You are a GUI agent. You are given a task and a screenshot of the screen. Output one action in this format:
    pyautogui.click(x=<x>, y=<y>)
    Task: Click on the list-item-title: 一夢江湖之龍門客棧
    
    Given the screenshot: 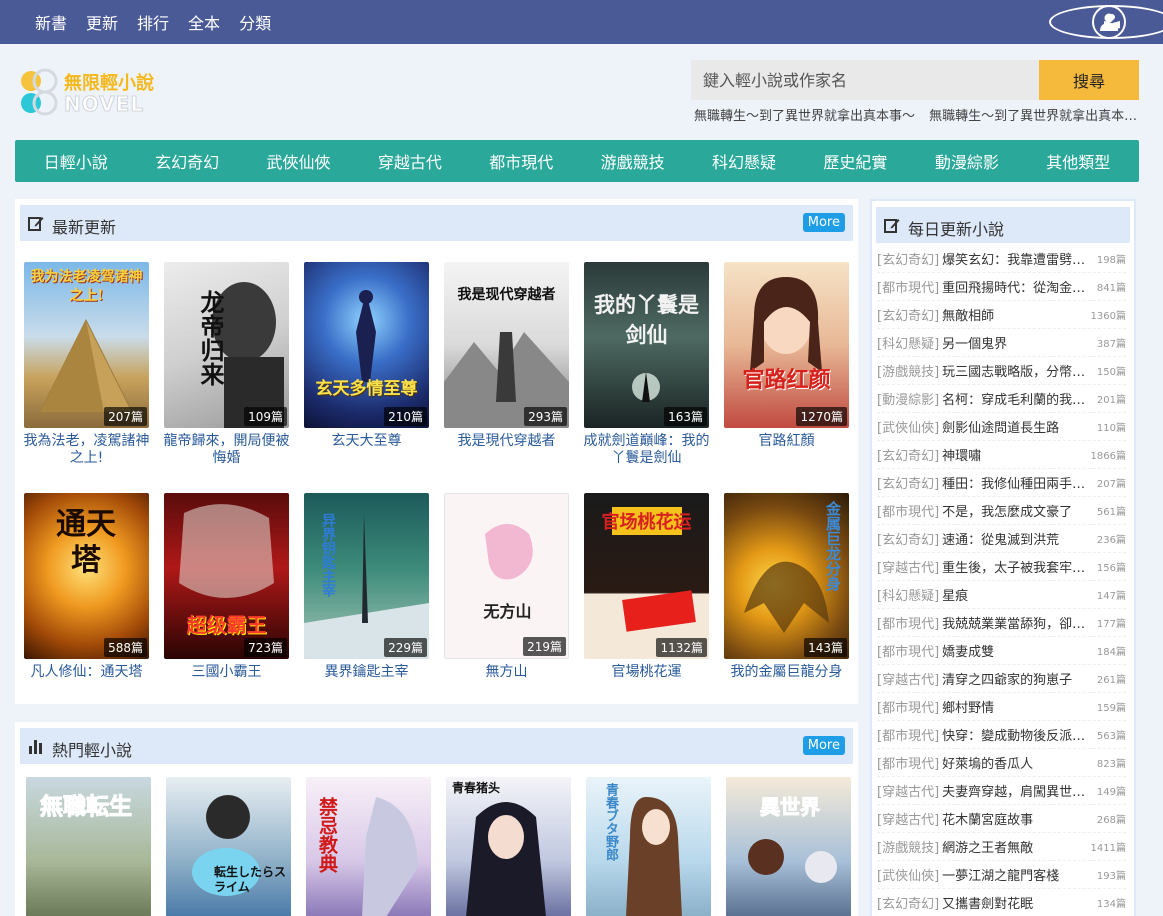 What is the action you would take?
    pyautogui.click(x=1018, y=874)
    